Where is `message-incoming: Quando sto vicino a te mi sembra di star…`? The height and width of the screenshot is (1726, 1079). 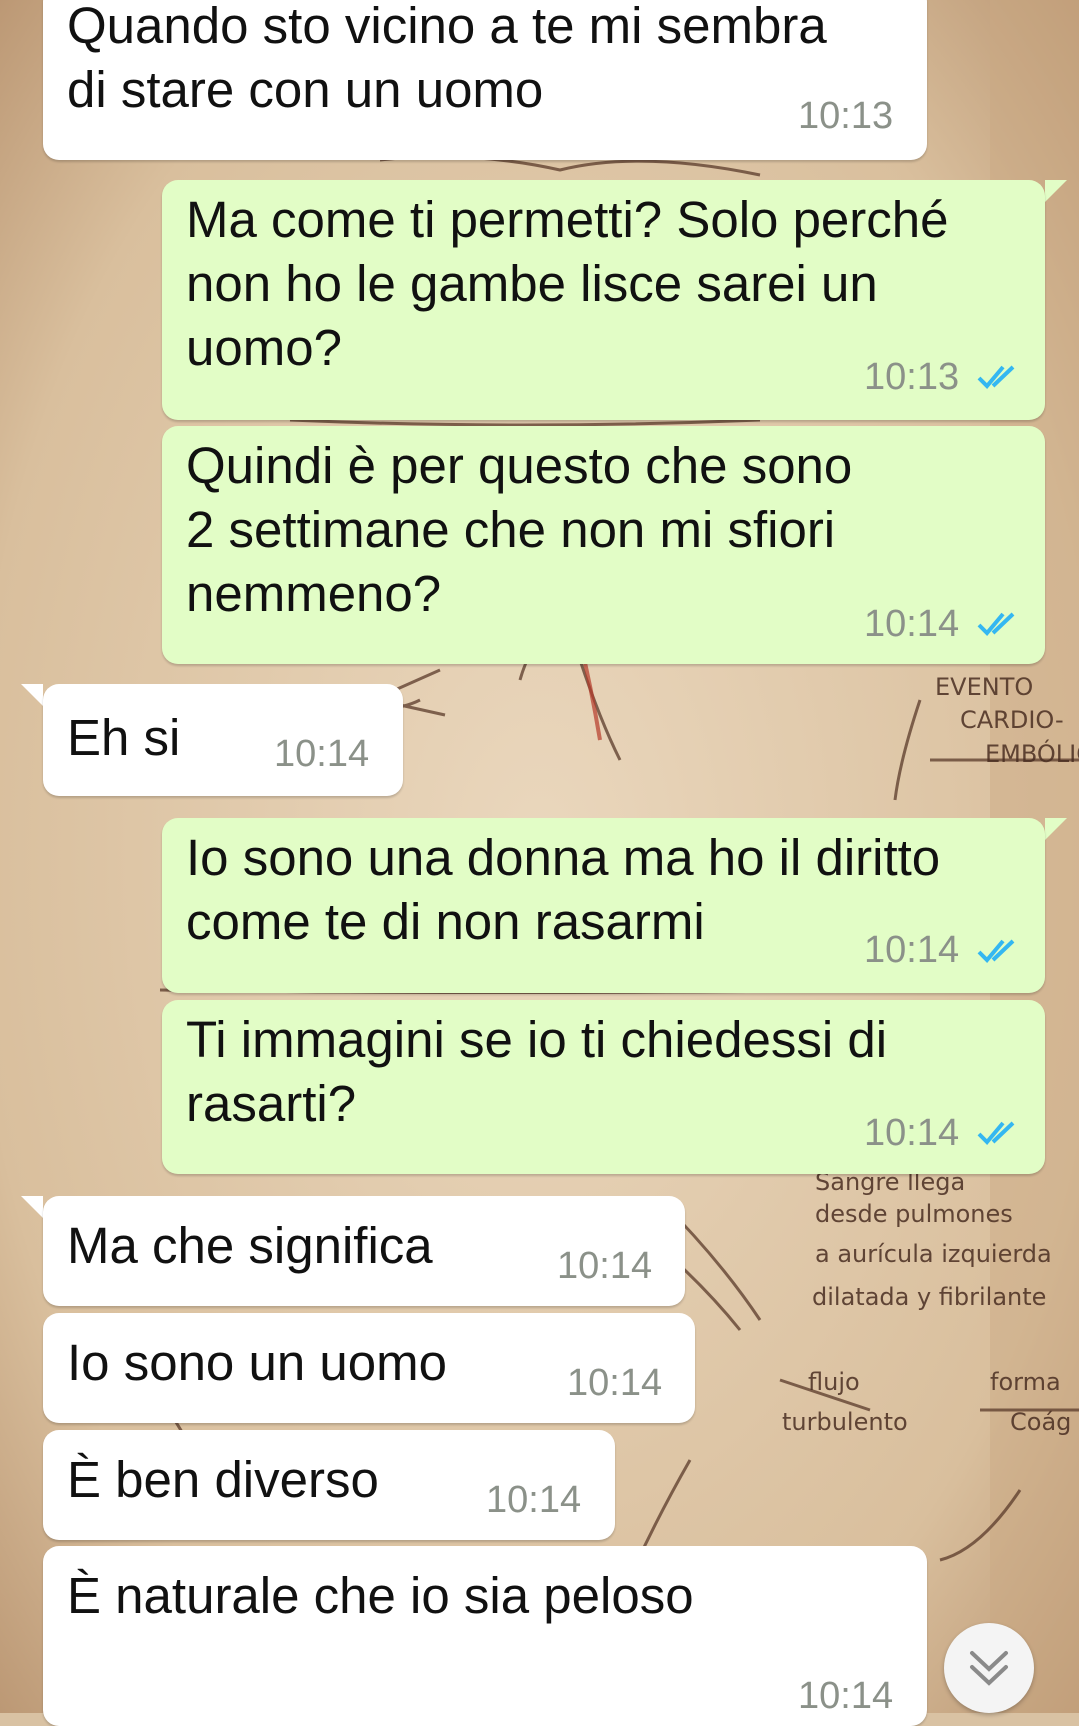 message-incoming: Quando sto vicino a te mi sembra di star… is located at coordinates (485, 80).